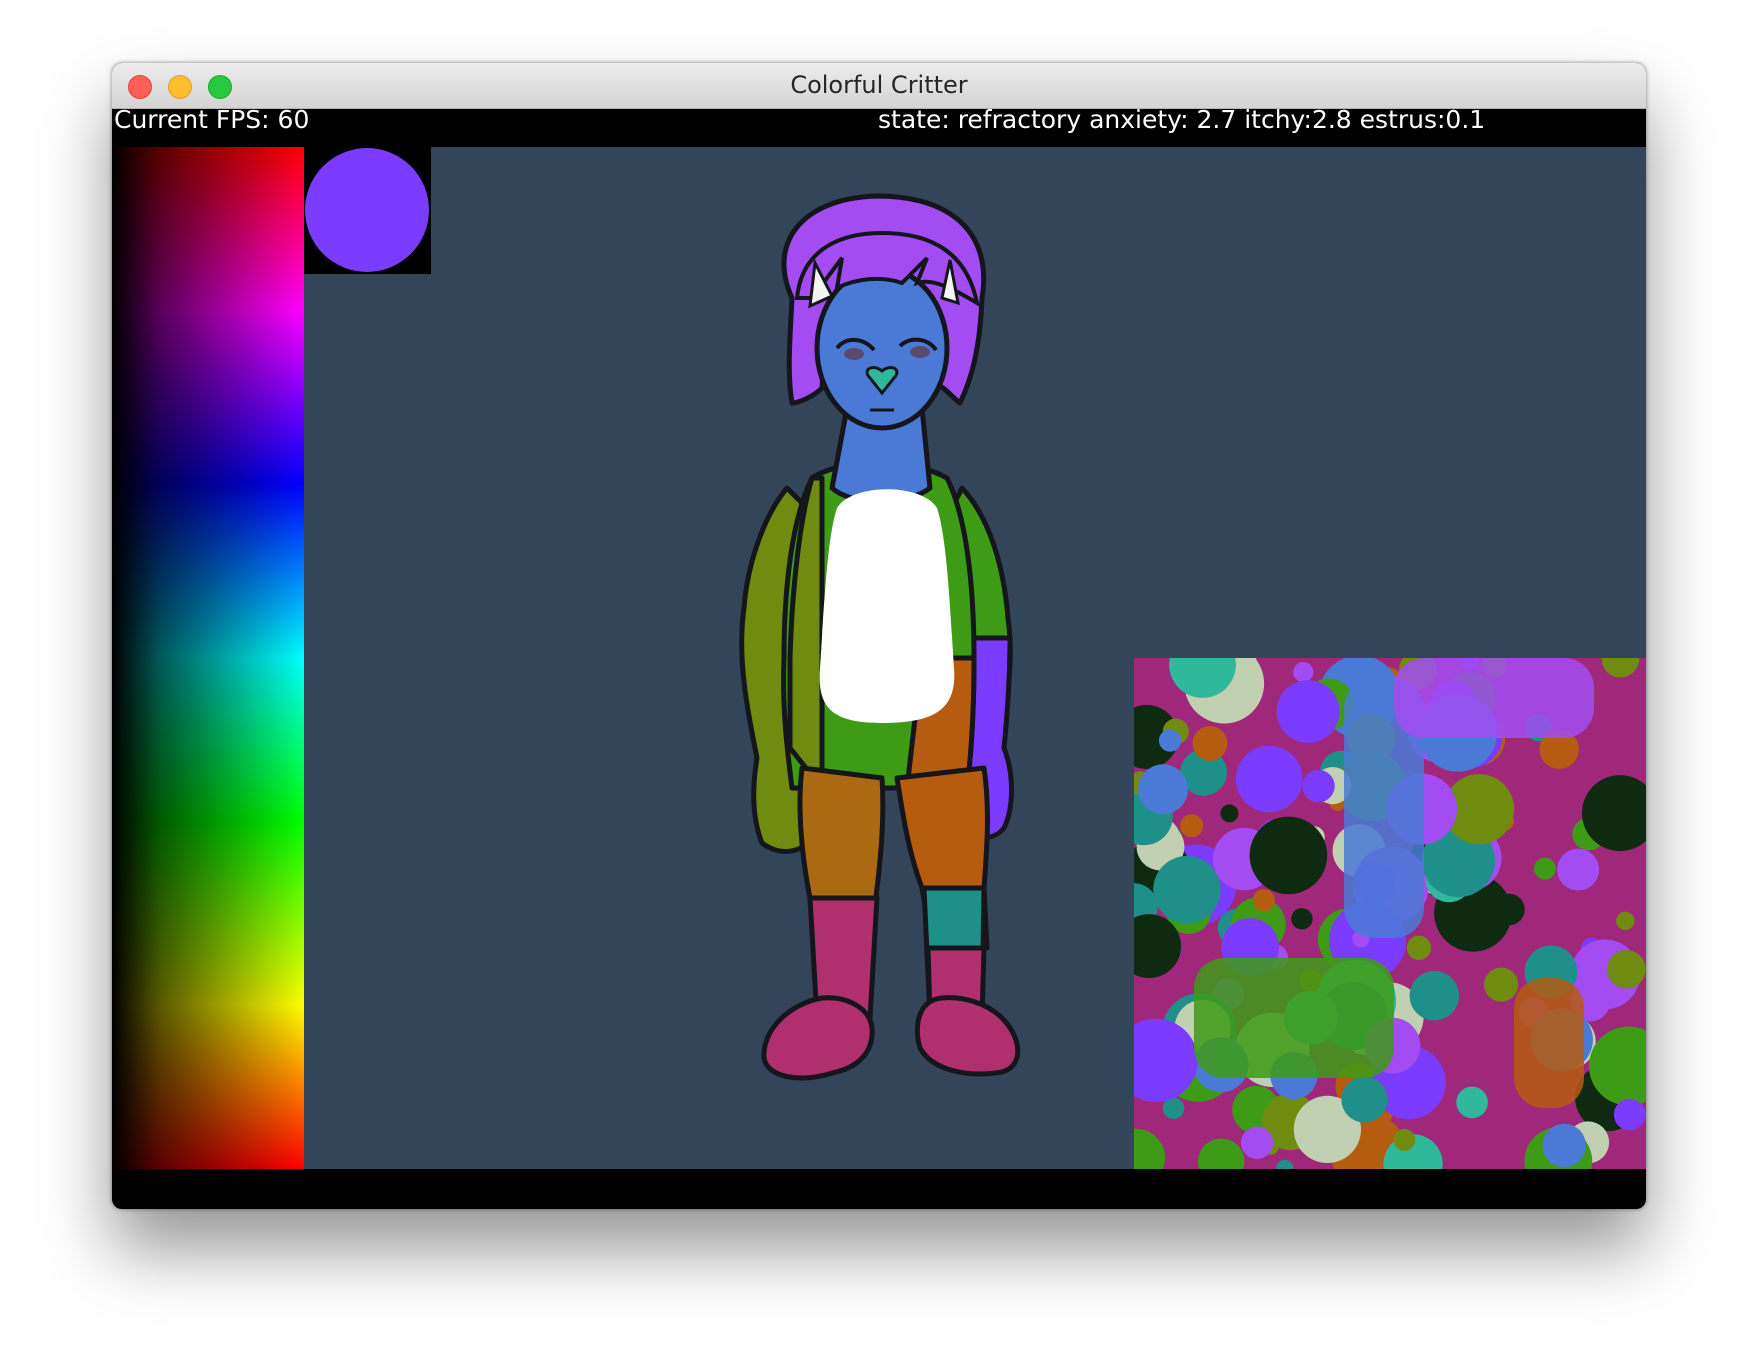 The height and width of the screenshot is (1372, 1760). I want to click on texture-map-preview, so click(1390, 913).